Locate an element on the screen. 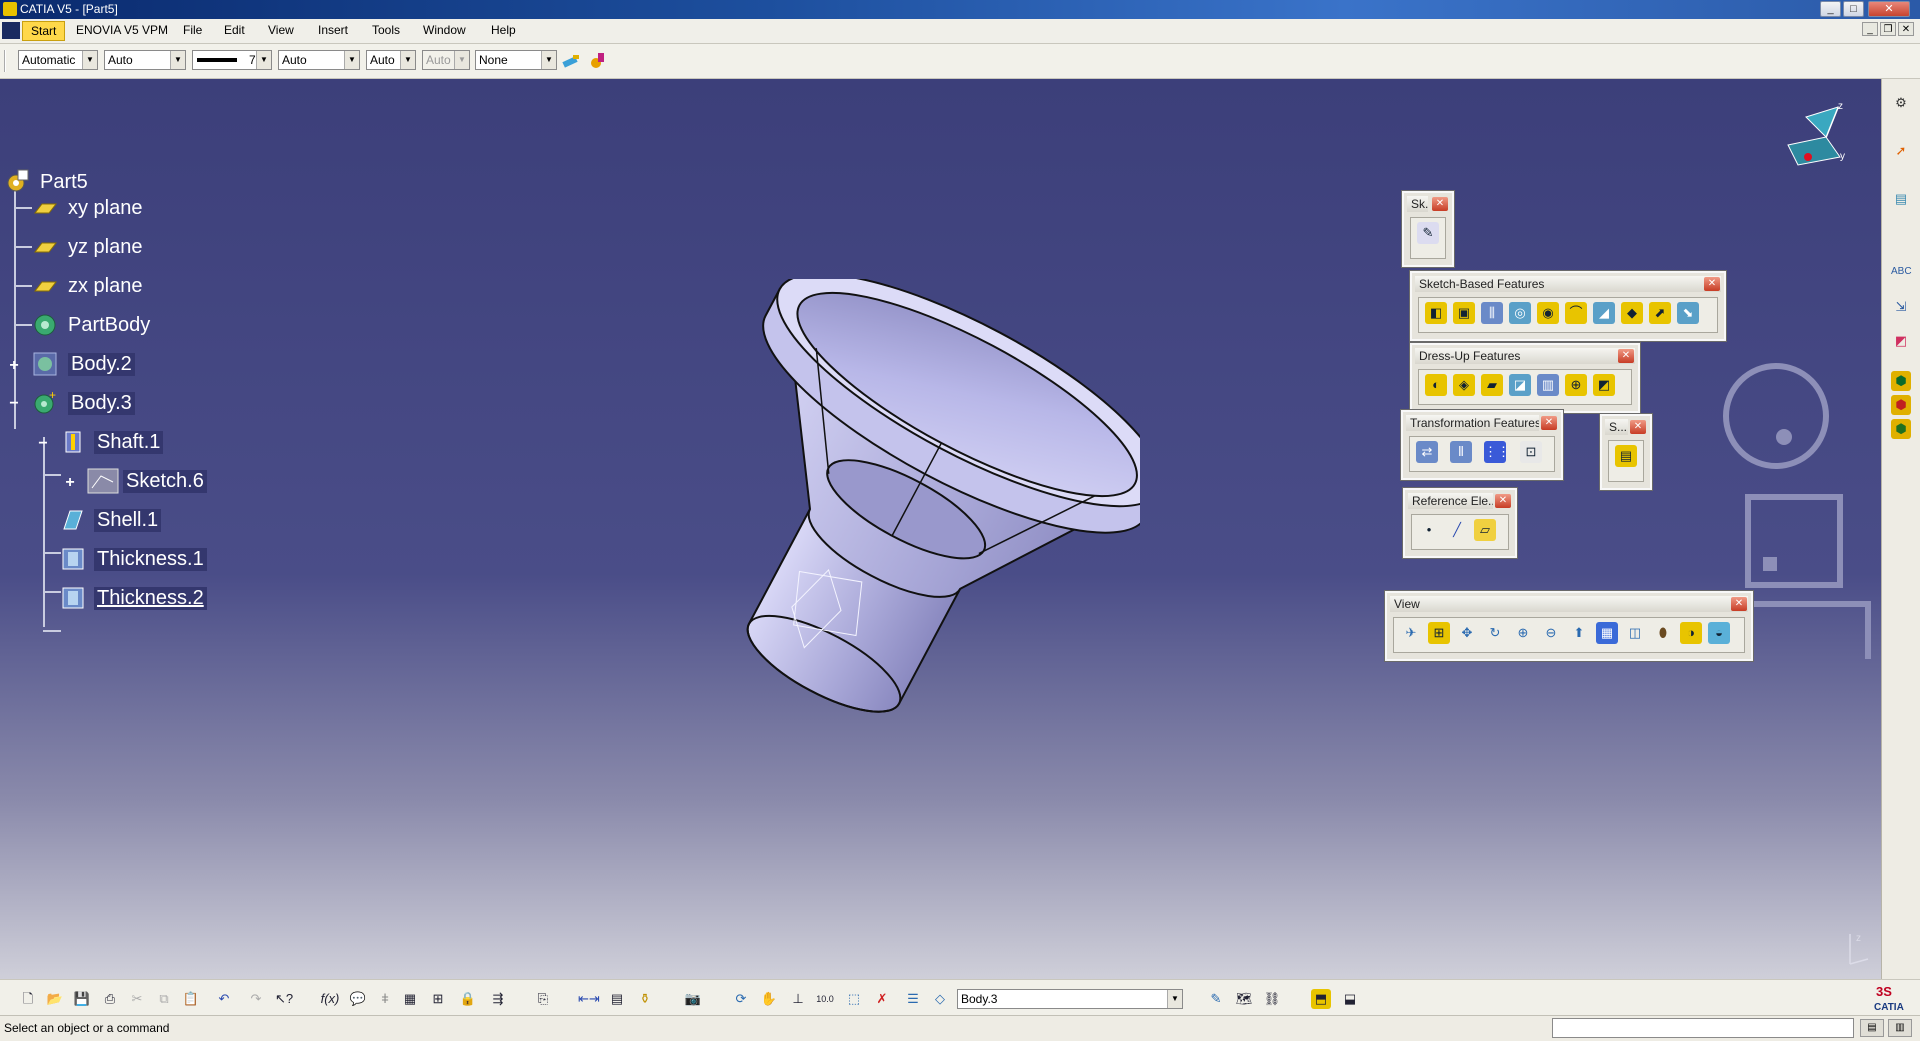 The image size is (1920, 1041). reference-elements-toolbar: Reference Ele... ✕ • ╱ ▱ is located at coordinates (1460, 523).